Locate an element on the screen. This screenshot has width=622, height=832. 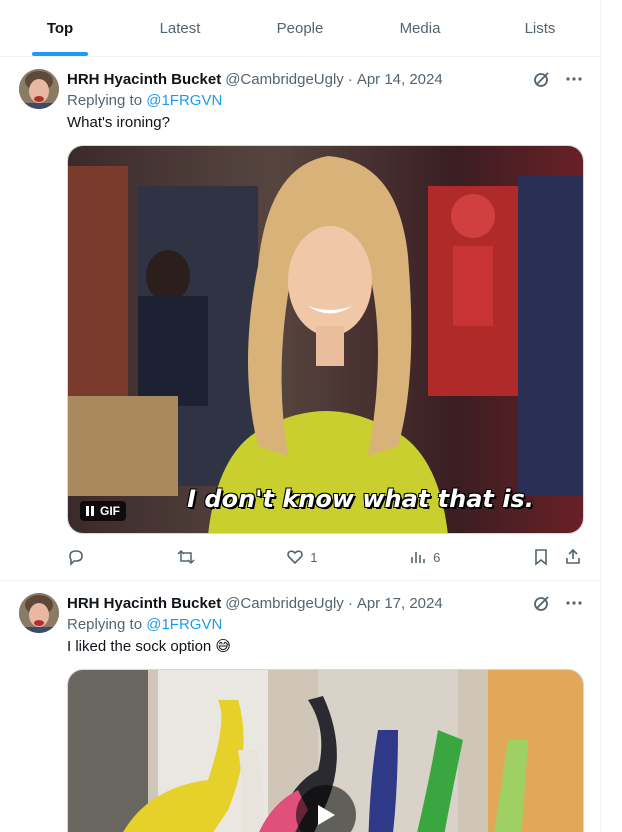
like-button: 1 is located at coordinates (301, 557).